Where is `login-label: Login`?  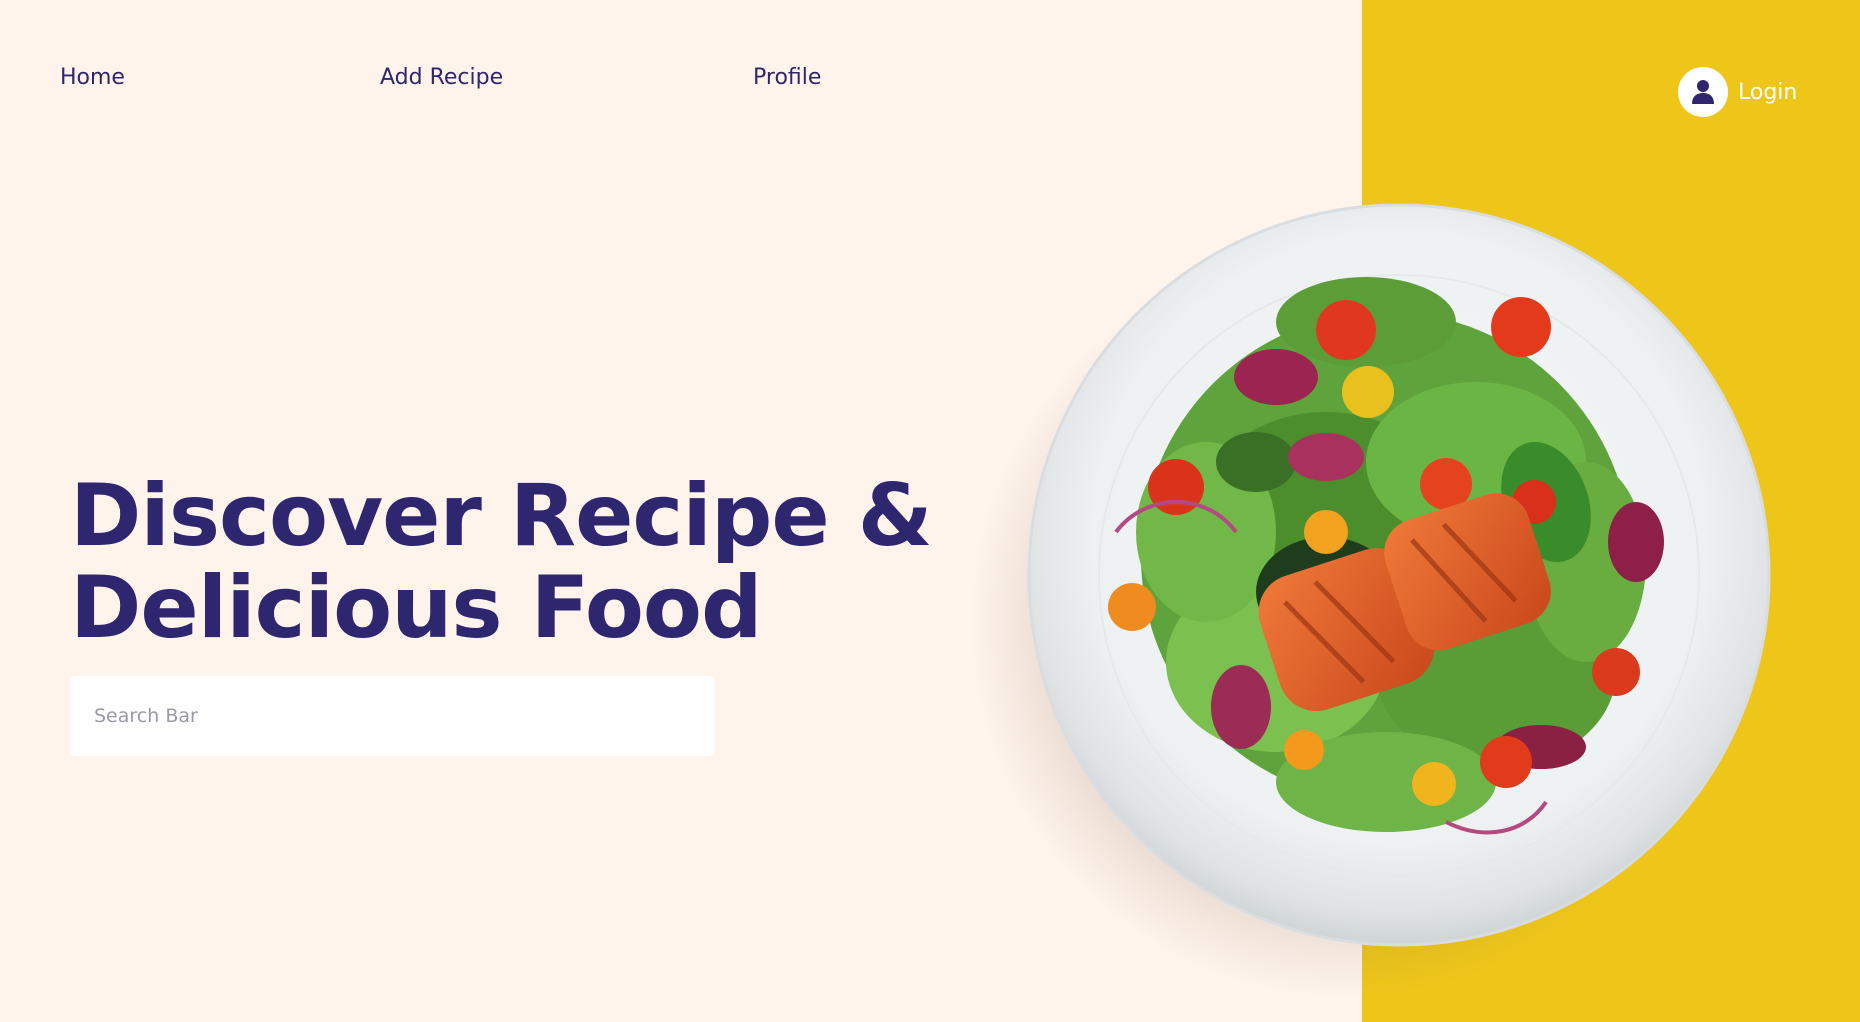
login-label: Login is located at coordinates (1768, 92).